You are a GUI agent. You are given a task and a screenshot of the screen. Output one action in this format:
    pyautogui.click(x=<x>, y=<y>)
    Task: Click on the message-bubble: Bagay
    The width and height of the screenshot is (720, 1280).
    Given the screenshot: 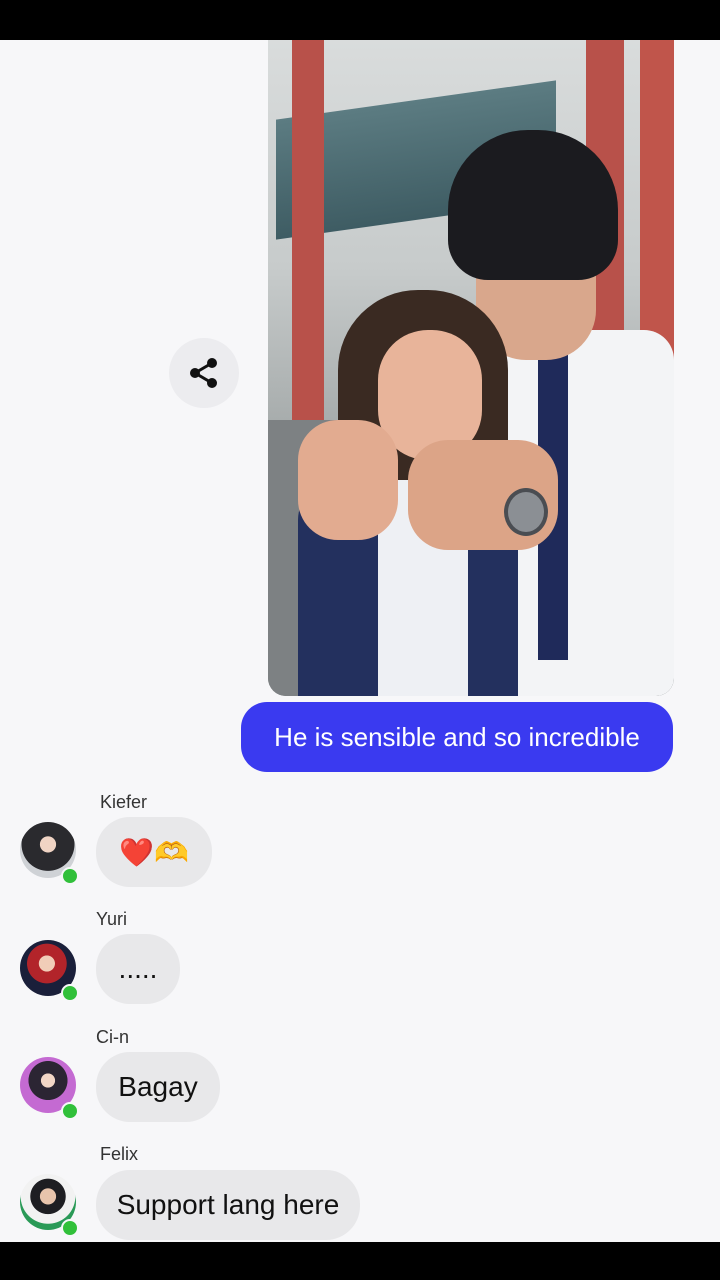 What is the action you would take?
    pyautogui.click(x=158, y=1087)
    